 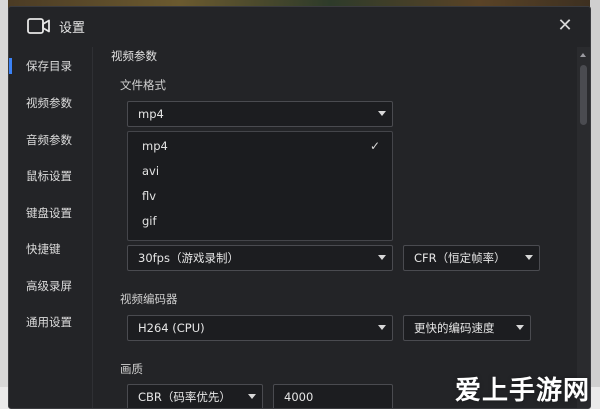 I want to click on frame-rate-mode-select: CFR（恒定帧率）, so click(x=471, y=258).